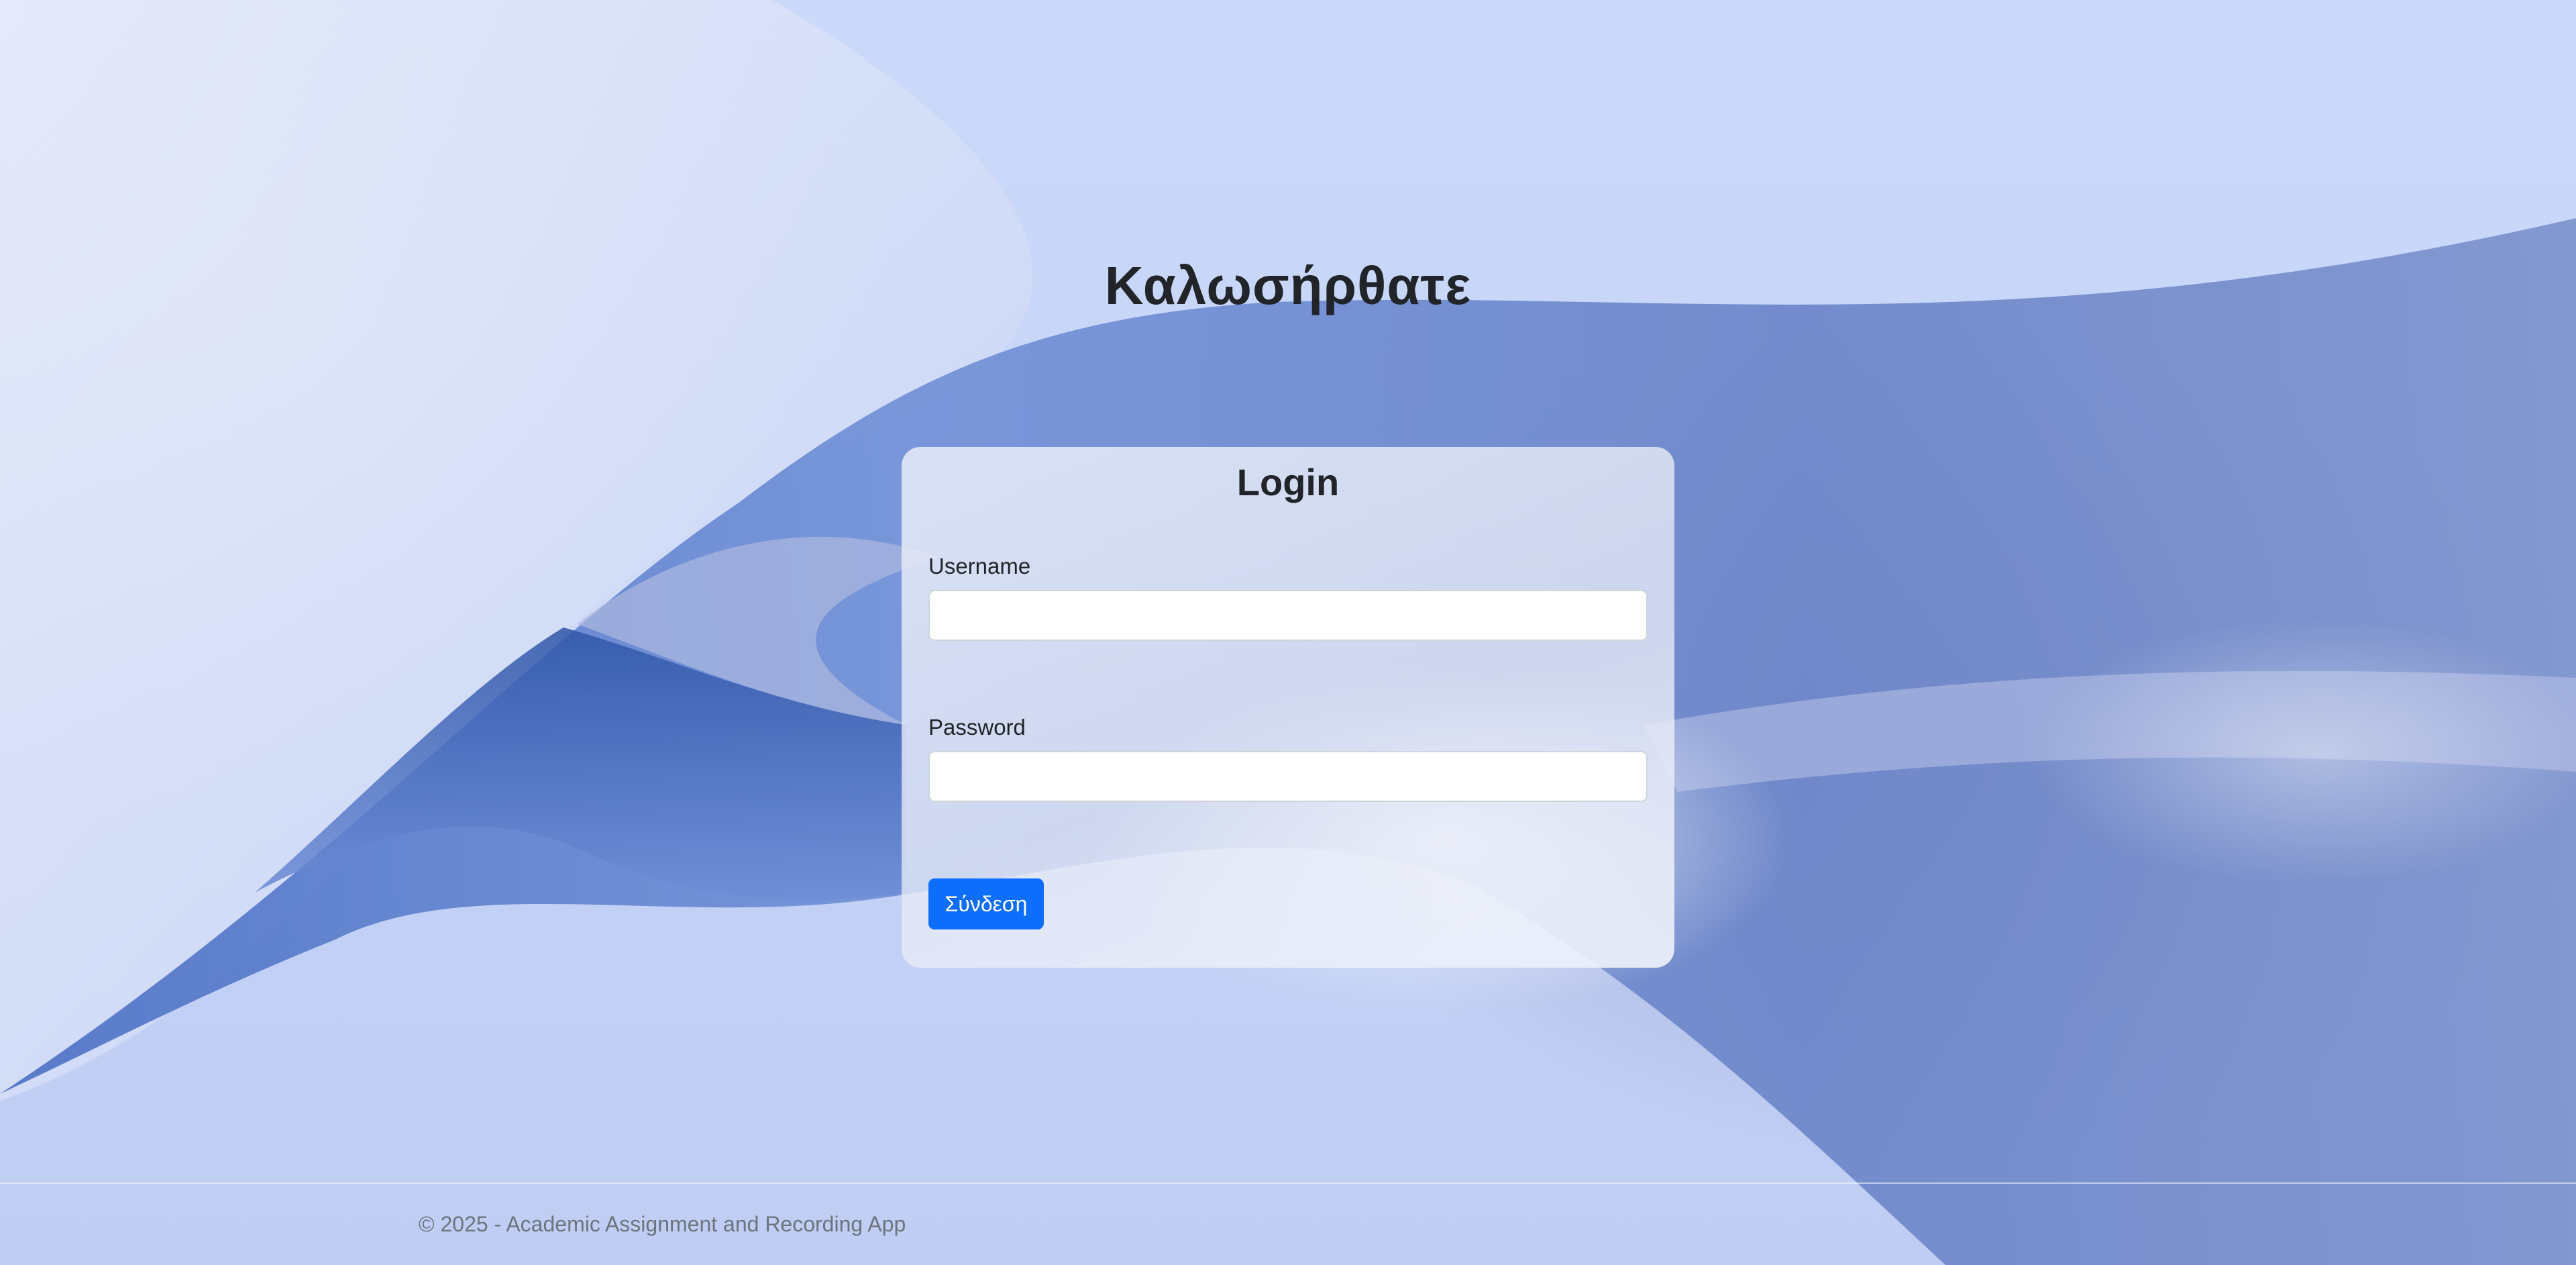  What do you see at coordinates (1288, 708) in the screenshot?
I see `login-card: Login Username Password Σύνδεση` at bounding box center [1288, 708].